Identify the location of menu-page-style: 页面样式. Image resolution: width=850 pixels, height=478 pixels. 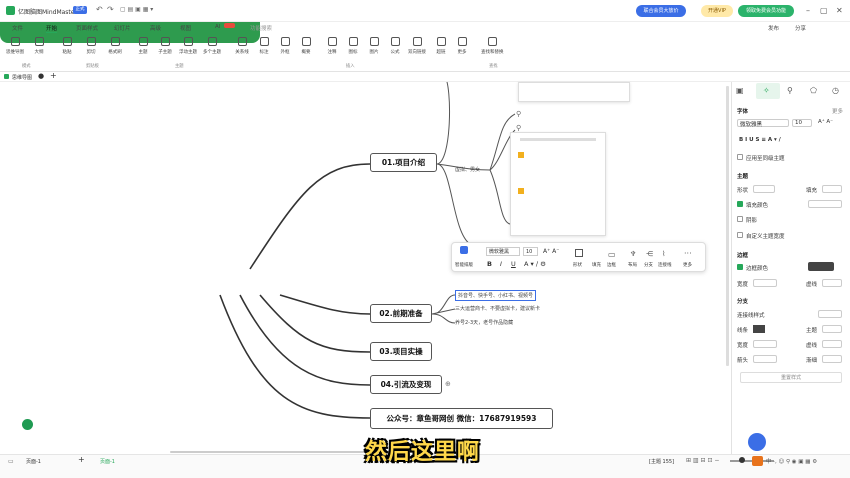
(87, 28).